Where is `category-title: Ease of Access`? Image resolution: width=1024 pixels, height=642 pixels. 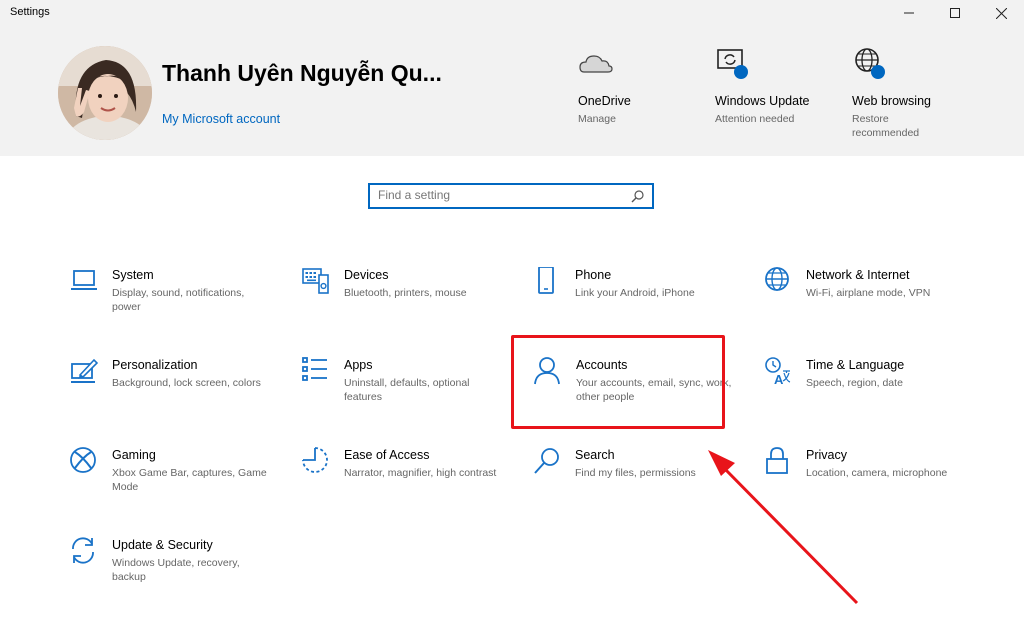 category-title: Ease of Access is located at coordinates (387, 455).